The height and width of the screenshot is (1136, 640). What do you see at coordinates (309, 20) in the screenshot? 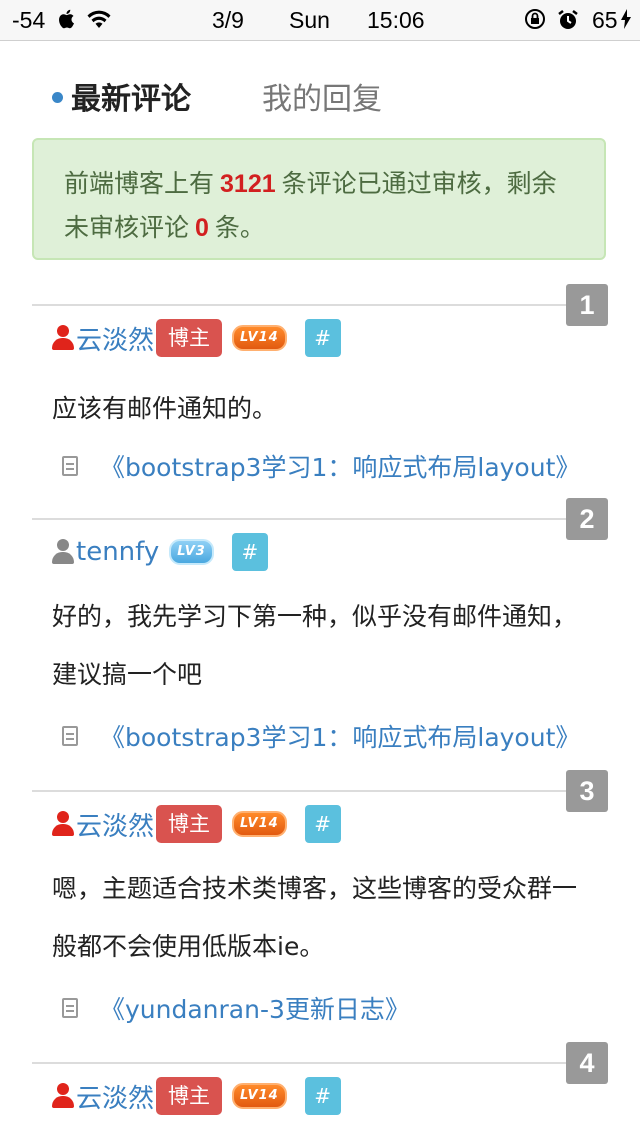
I see `status-day: Sun` at bounding box center [309, 20].